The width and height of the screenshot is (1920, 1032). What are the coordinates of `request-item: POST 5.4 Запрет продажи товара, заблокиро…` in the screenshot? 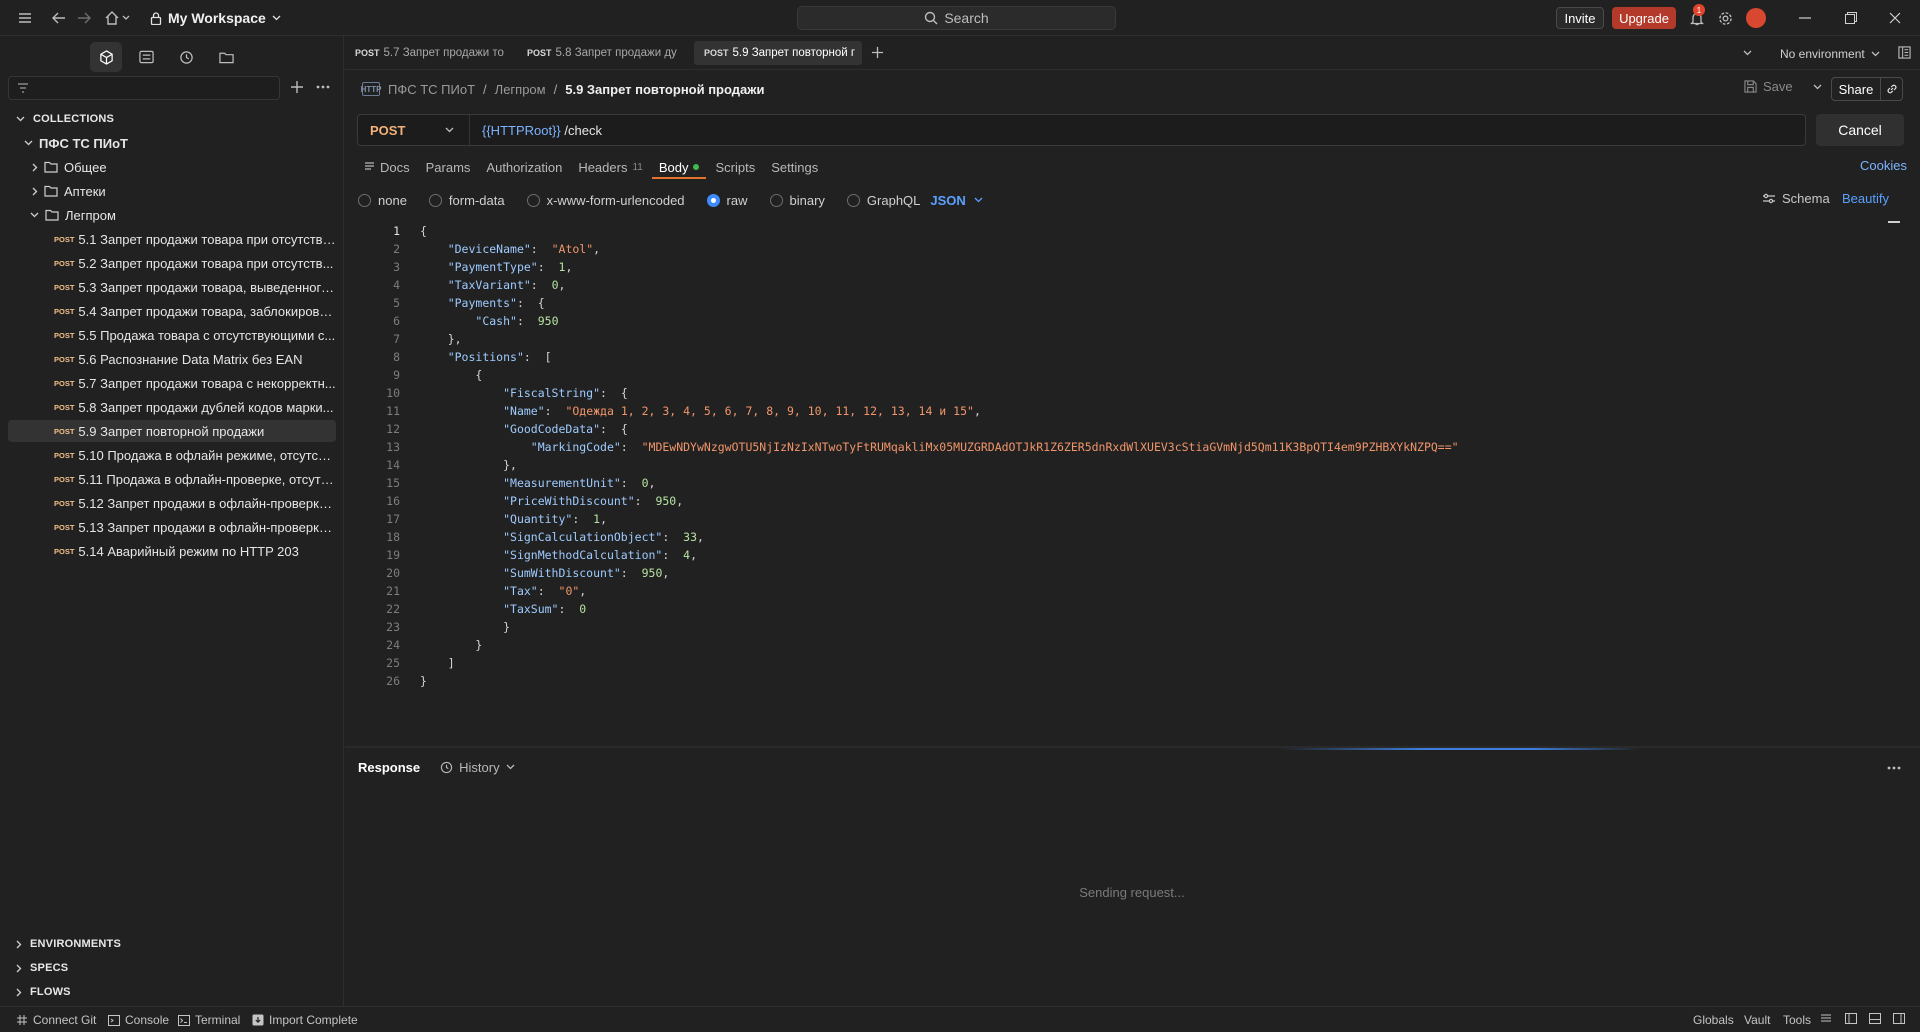 It's located at (172, 311).